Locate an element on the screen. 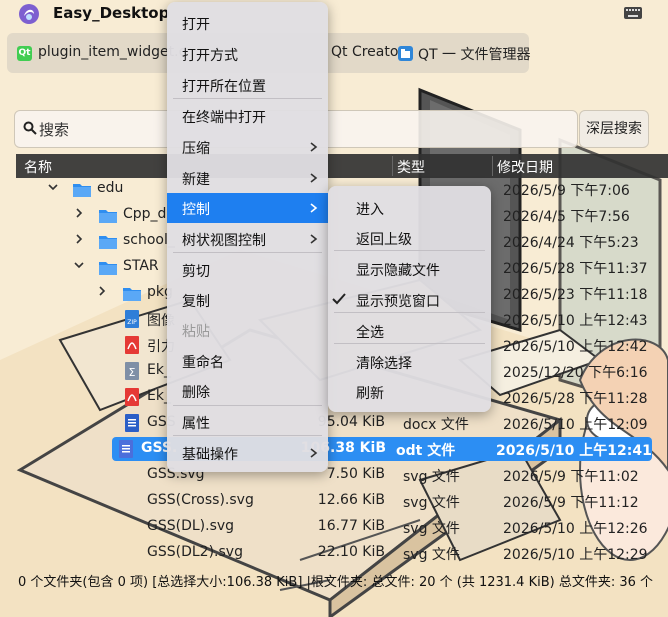  file-name: STAR is located at coordinates (141, 266).